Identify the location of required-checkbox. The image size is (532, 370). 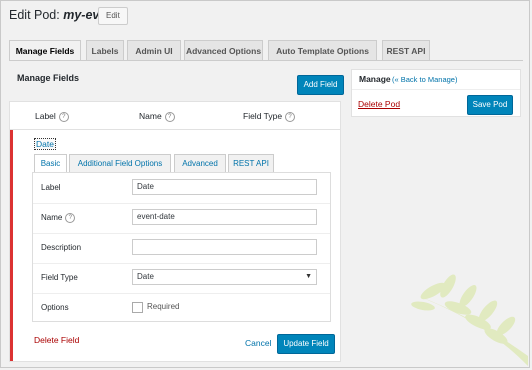
(137, 307).